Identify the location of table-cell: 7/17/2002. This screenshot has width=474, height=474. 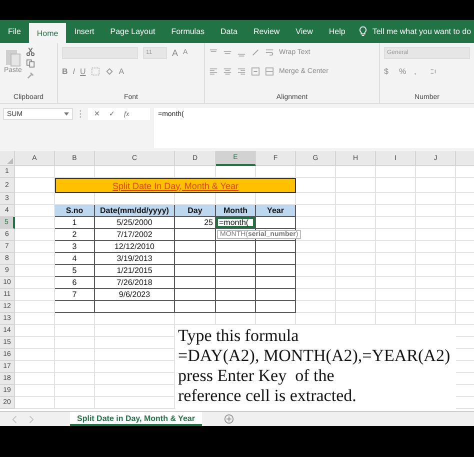
(135, 235).